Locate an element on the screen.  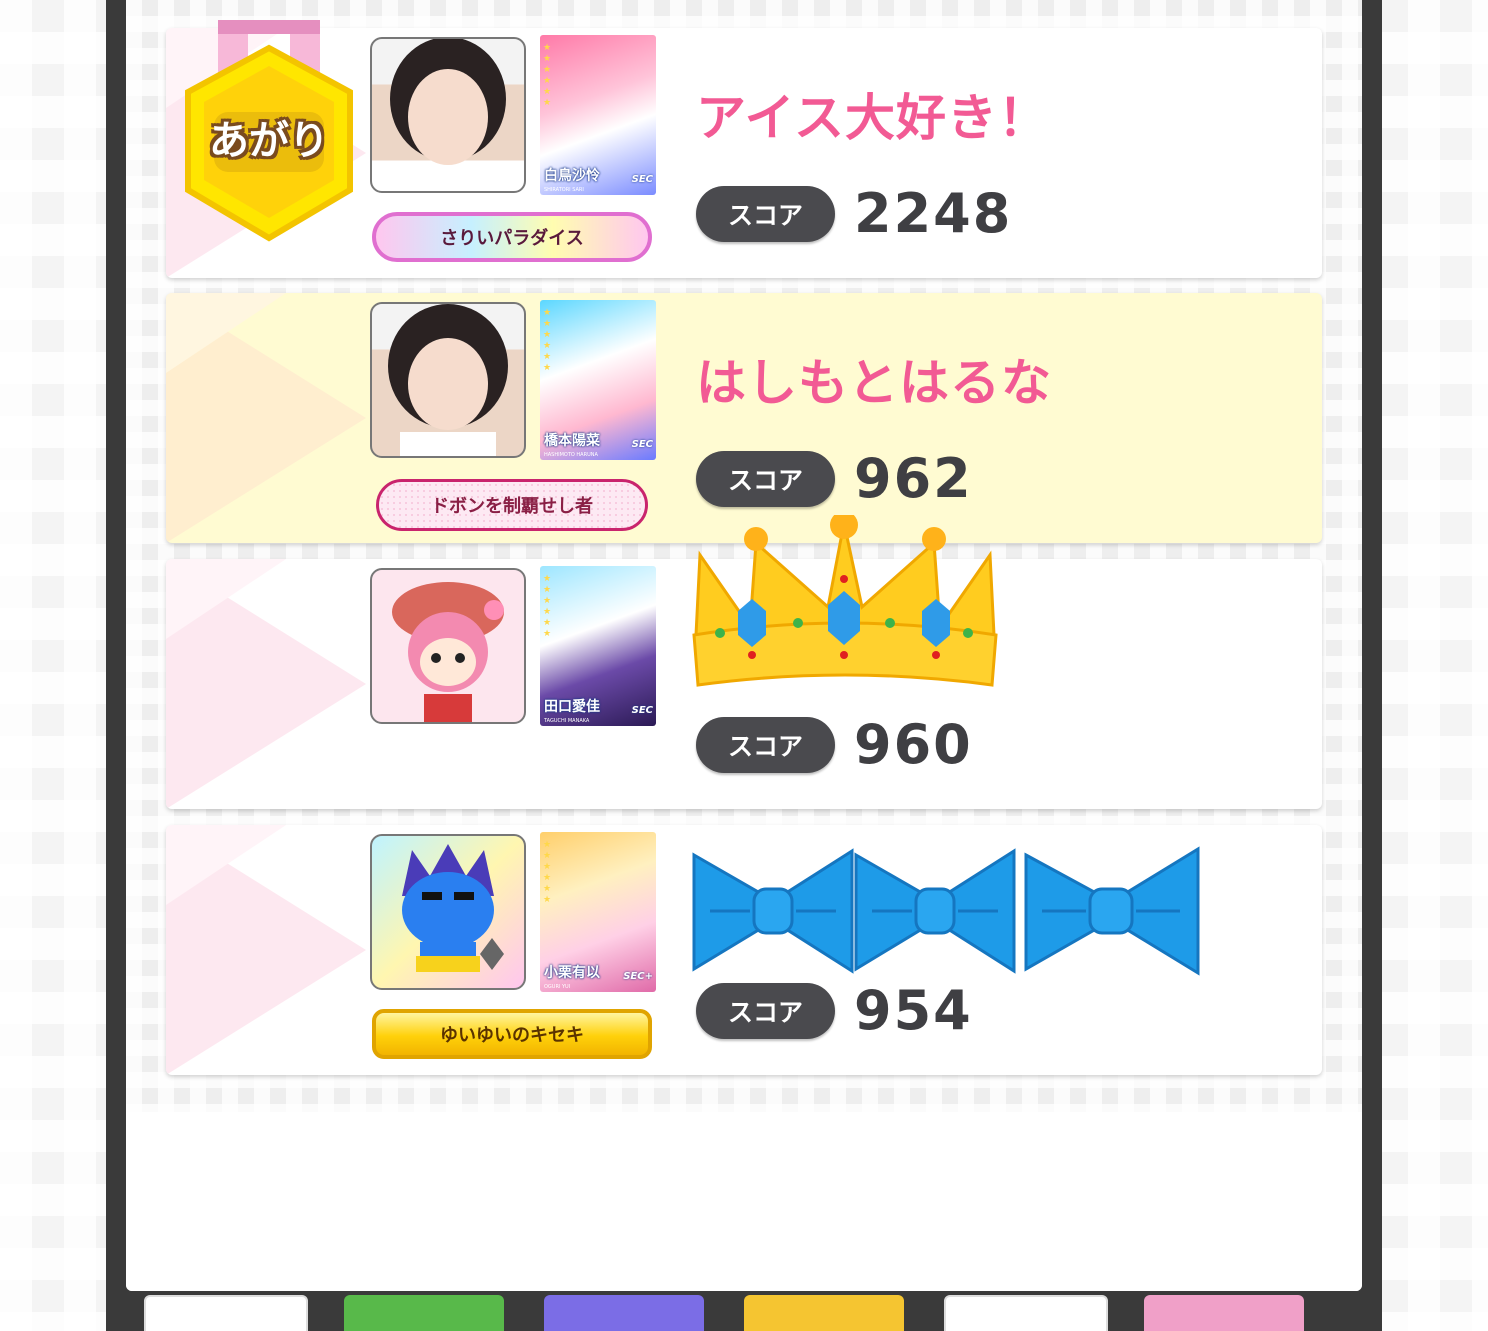
card-member-romaji: OGURI YUI is located at coordinates (557, 987).